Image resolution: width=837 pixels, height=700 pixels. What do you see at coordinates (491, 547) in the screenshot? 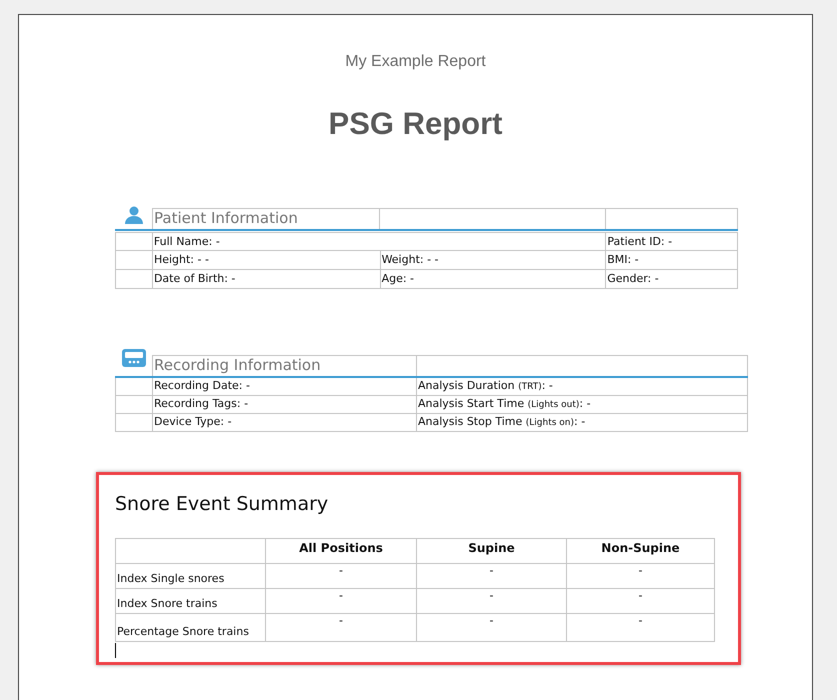
I see `column-header: Supine` at bounding box center [491, 547].